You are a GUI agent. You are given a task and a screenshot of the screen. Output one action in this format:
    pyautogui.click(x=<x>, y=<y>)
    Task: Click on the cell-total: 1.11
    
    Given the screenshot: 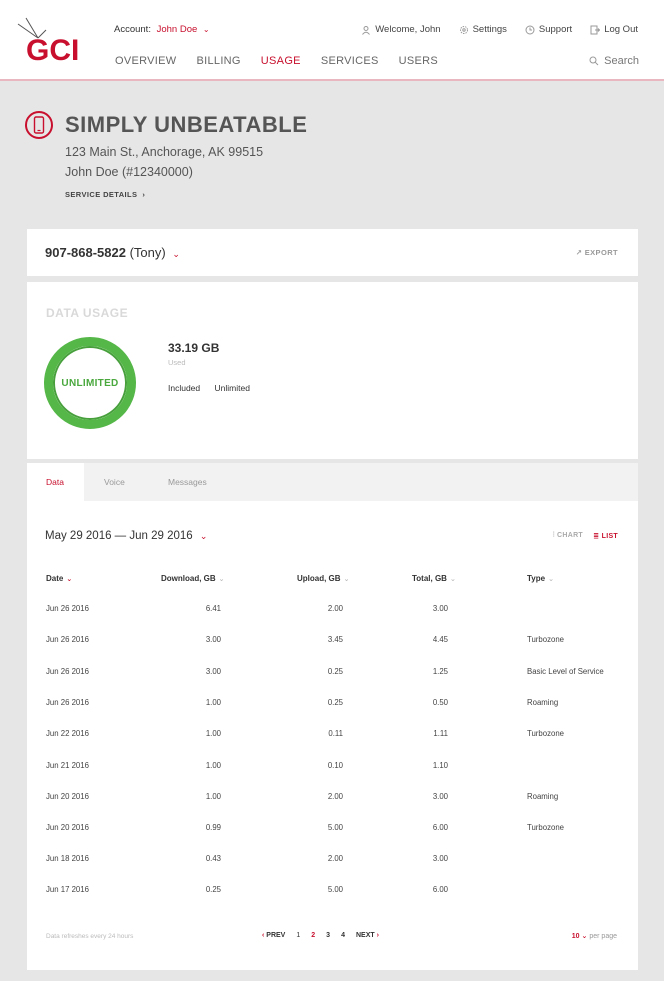 What is the action you would take?
    pyautogui.click(x=440, y=733)
    